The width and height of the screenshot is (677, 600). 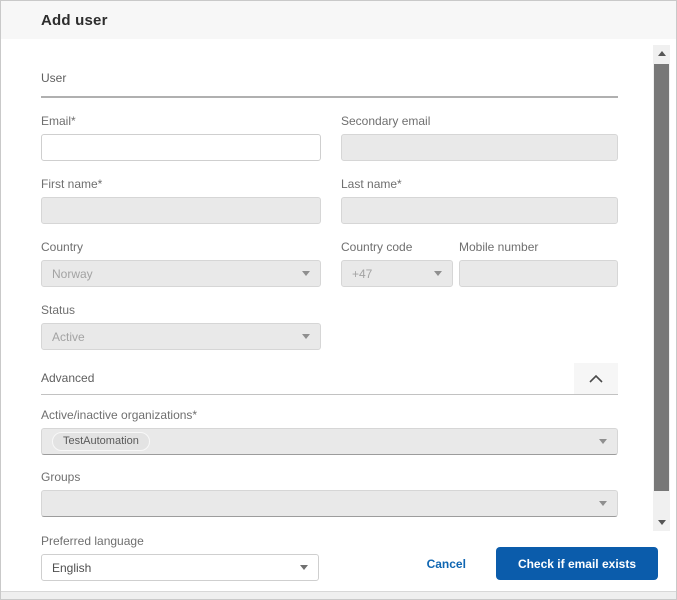 I want to click on preferred-language-select: English, so click(x=180, y=567).